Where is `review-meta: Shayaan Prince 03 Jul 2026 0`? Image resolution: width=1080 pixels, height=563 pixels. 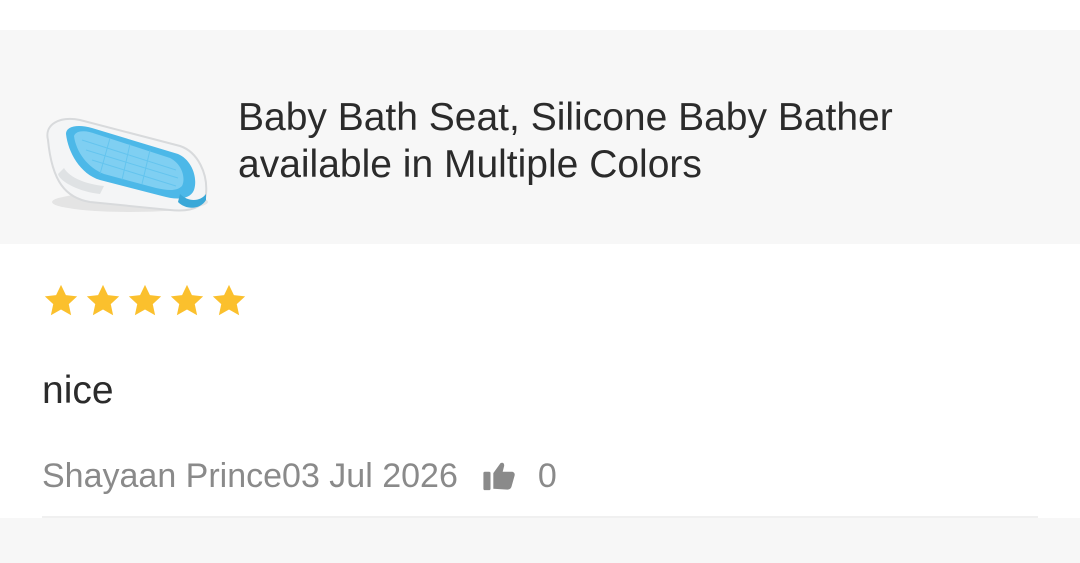 review-meta: Shayaan Prince 03 Jul 2026 0 is located at coordinates (299, 476).